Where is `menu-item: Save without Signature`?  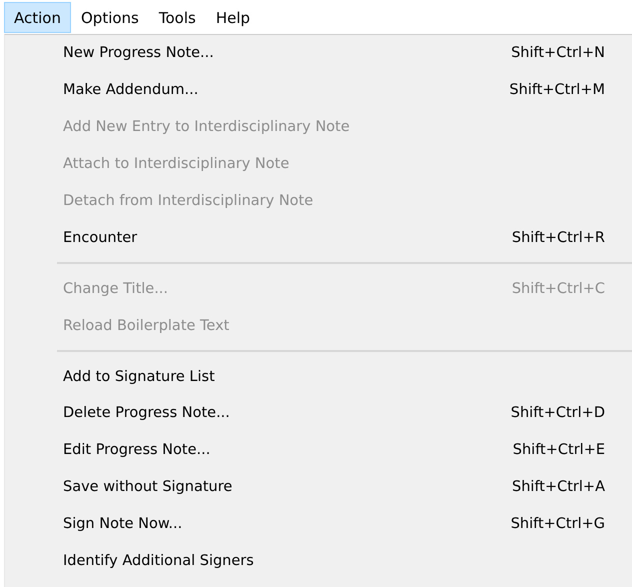 menu-item: Save without Signature is located at coordinates (147, 487).